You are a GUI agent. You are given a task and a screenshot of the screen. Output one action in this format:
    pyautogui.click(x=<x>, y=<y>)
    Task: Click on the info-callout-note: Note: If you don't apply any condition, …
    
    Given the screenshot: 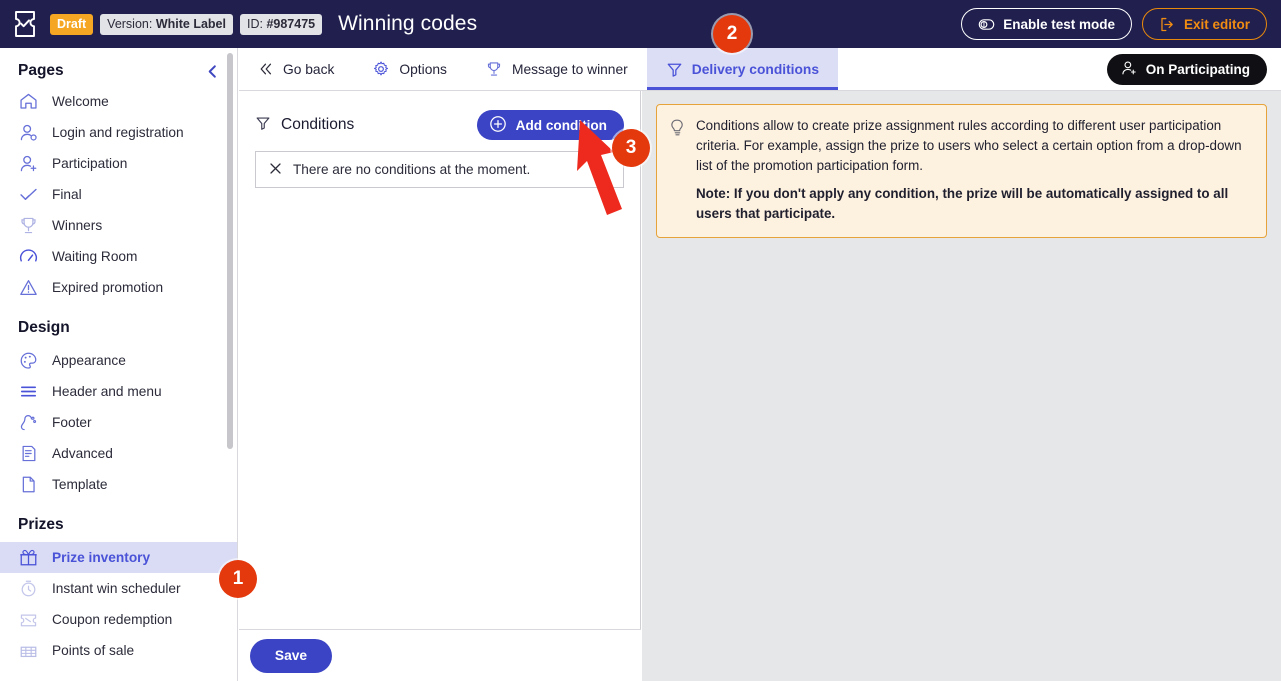 What is the action you would take?
    pyautogui.click(x=962, y=204)
    